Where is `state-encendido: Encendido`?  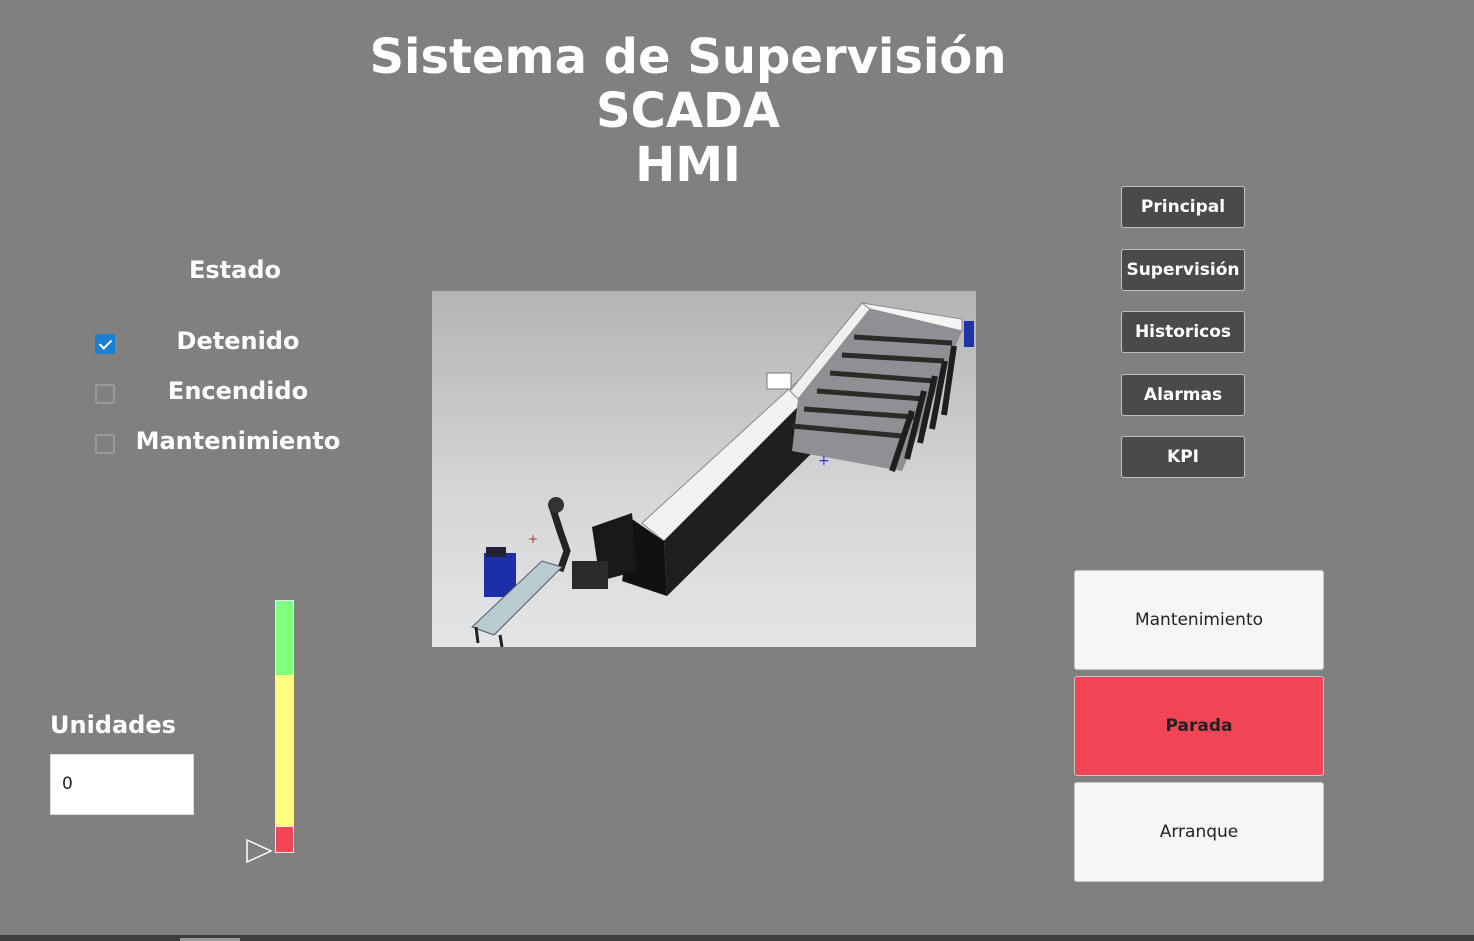
state-encendido: Encendido is located at coordinates (225, 395).